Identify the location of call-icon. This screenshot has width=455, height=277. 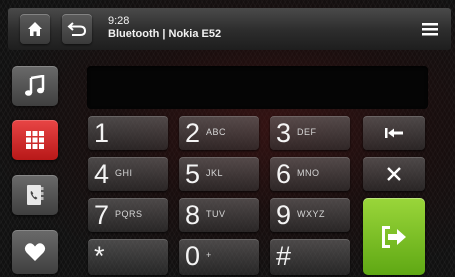
(394, 236).